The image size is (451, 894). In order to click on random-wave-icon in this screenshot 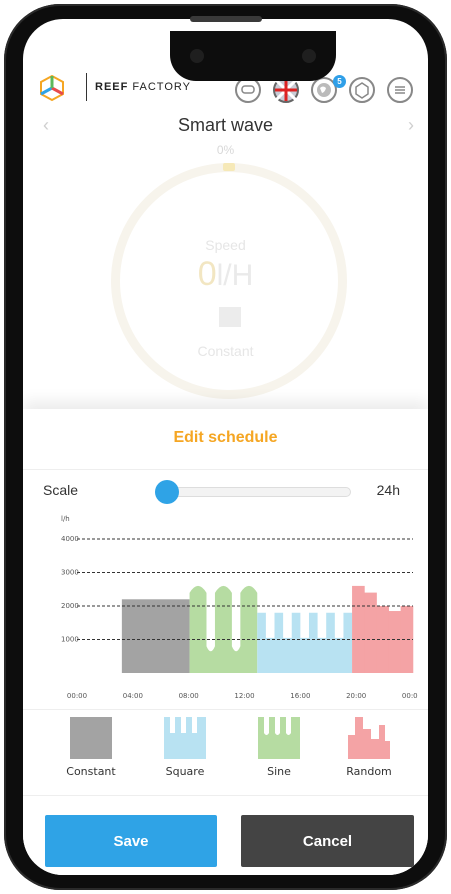, I will do `click(369, 737)`.